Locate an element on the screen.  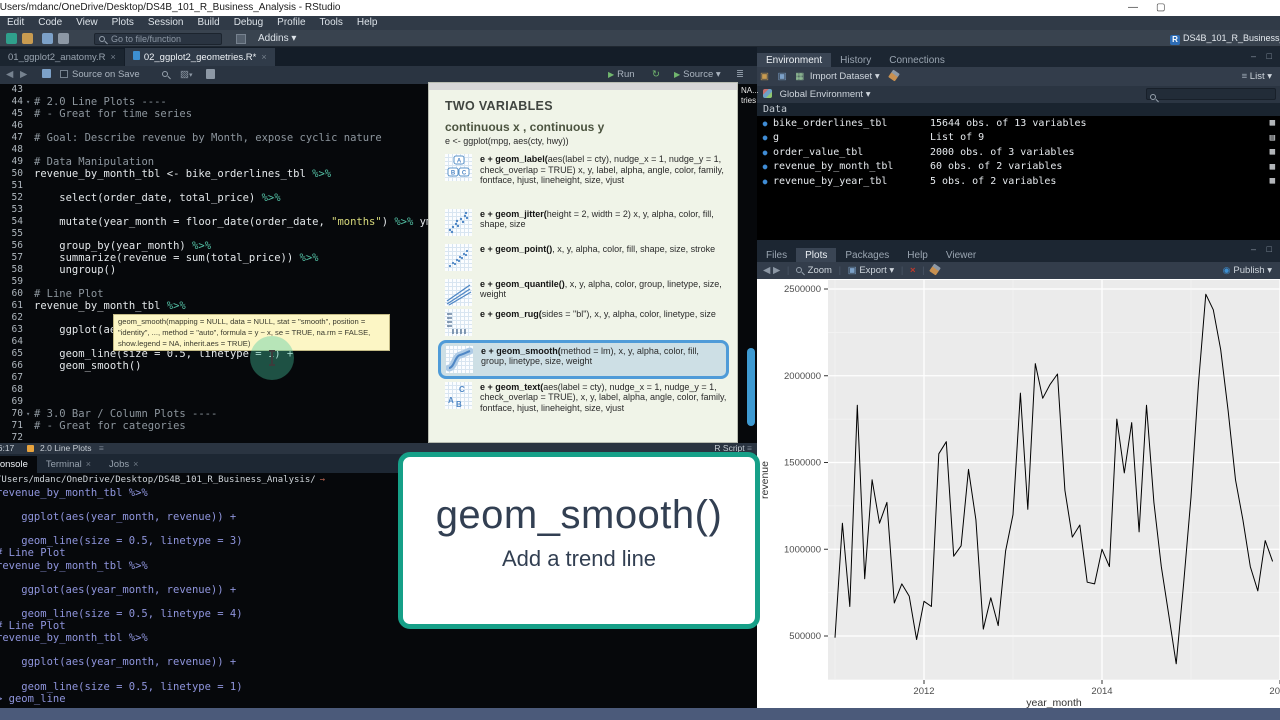
line-number: 56 is located at coordinates (17, 245).